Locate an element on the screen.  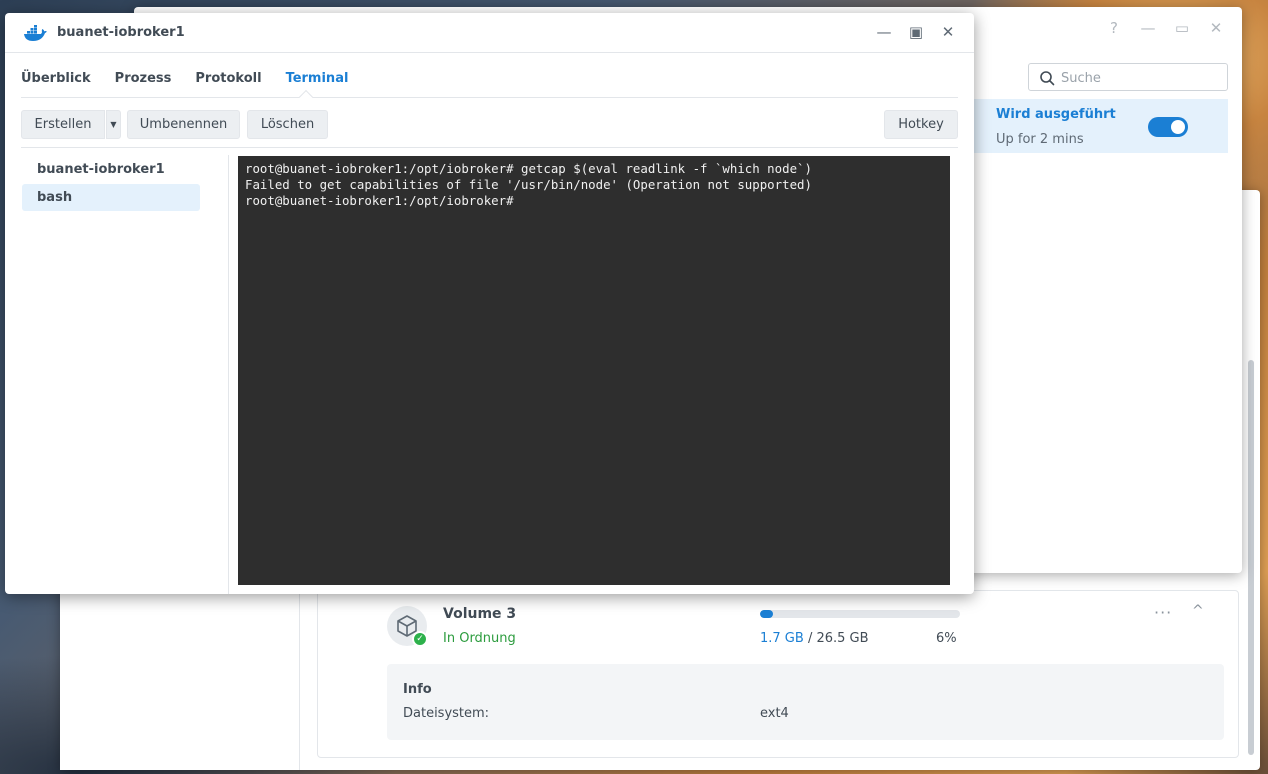
window-title: buanet-iobroker1 is located at coordinates (121, 32).